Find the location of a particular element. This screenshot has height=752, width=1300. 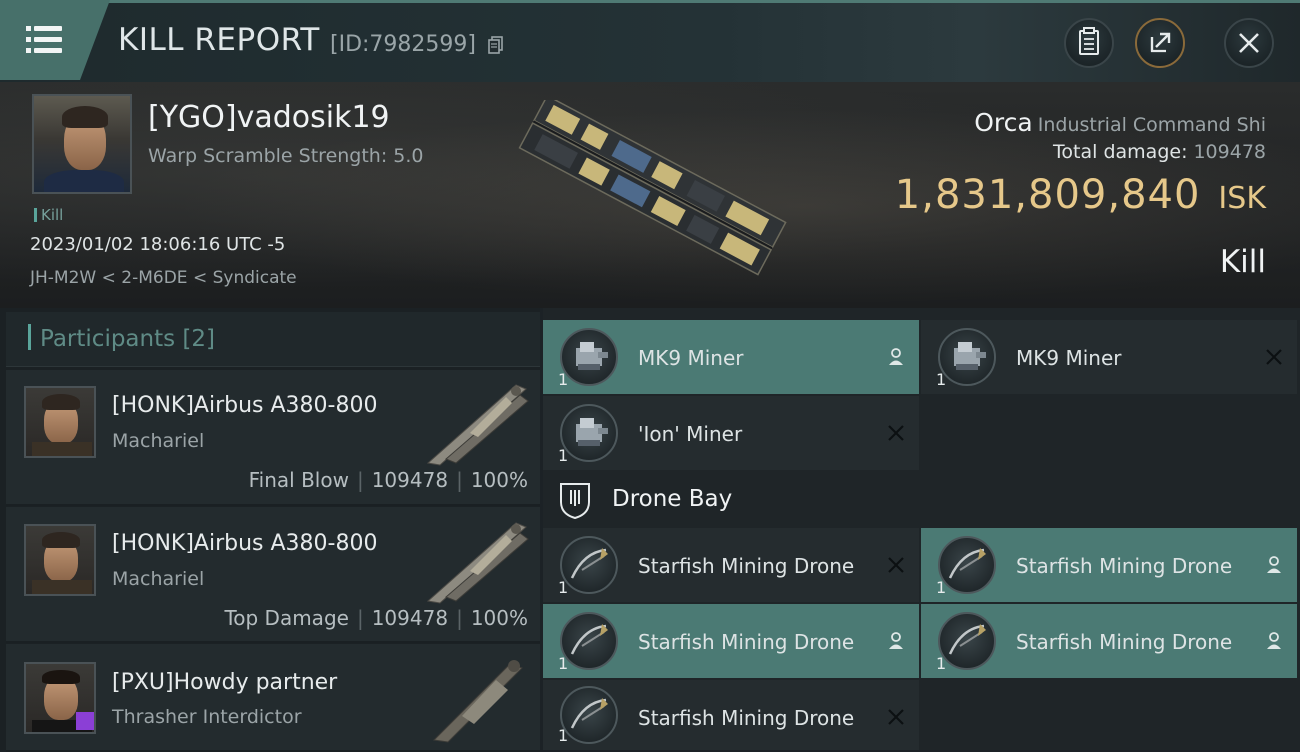

kill-result: Kill is located at coordinates (1242, 262).